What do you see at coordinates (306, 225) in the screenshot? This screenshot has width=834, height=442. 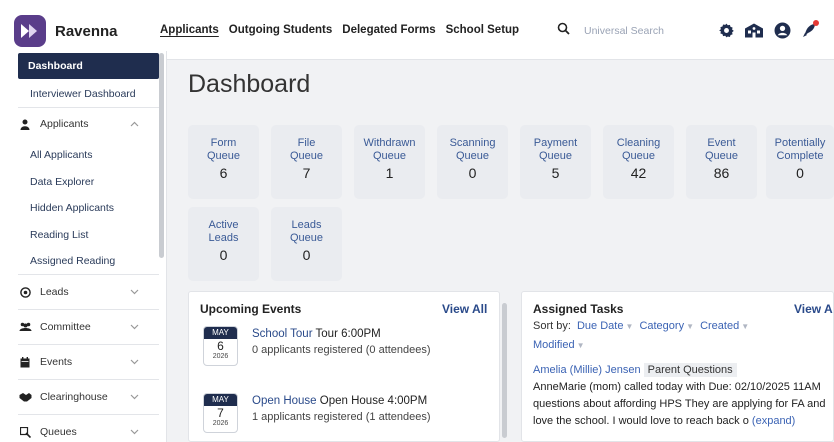 I see `tile-label: Leads` at bounding box center [306, 225].